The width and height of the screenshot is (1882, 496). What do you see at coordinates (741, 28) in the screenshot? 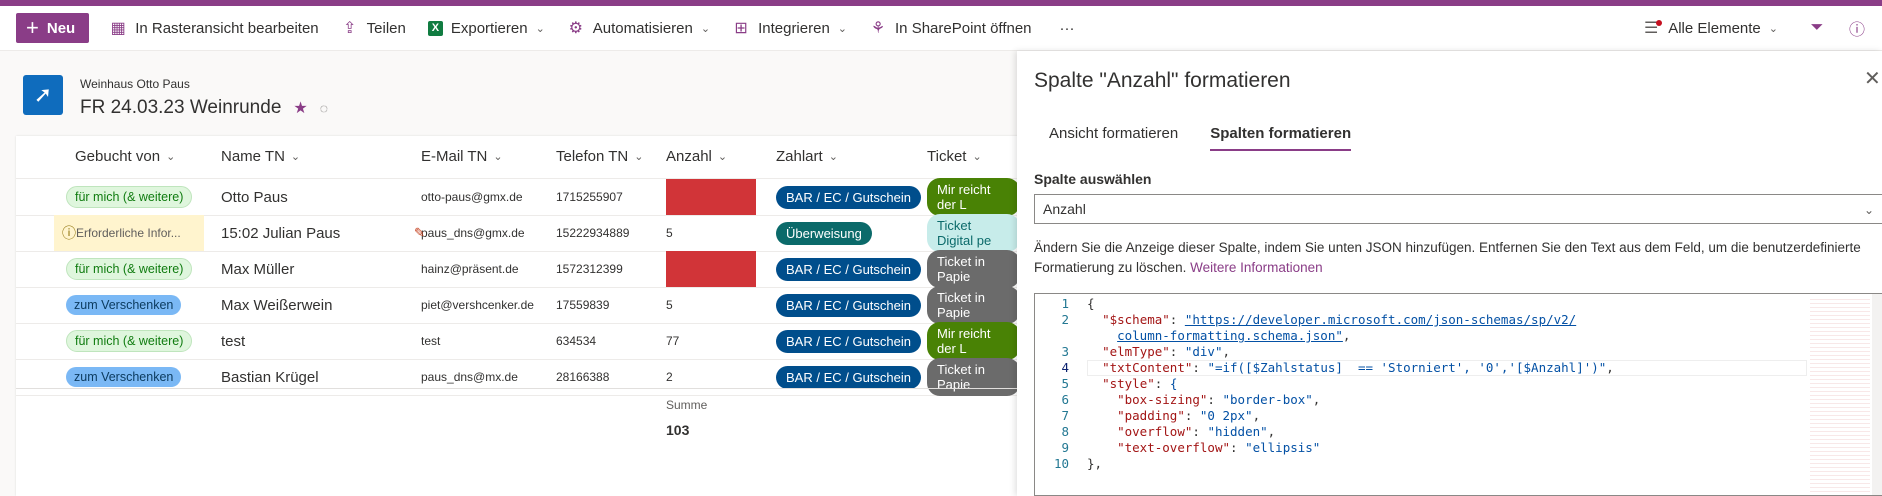
I see `integrate-icon: ⊞` at bounding box center [741, 28].